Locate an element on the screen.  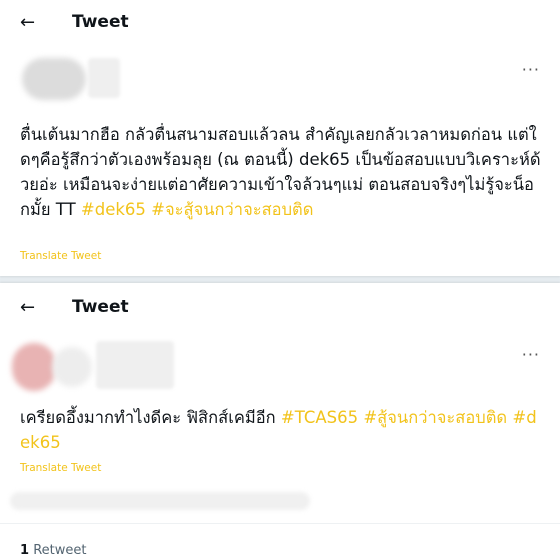
hashtag-link: #dek65 is located at coordinates (113, 209).